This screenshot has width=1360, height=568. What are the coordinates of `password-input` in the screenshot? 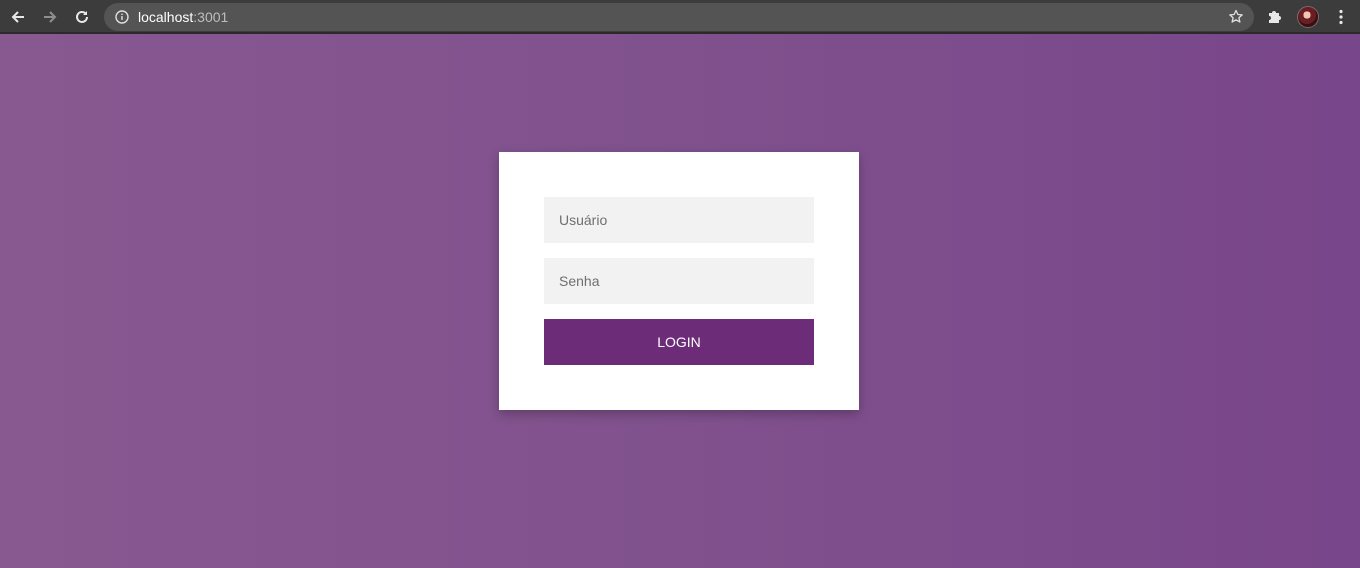 It's located at (679, 281).